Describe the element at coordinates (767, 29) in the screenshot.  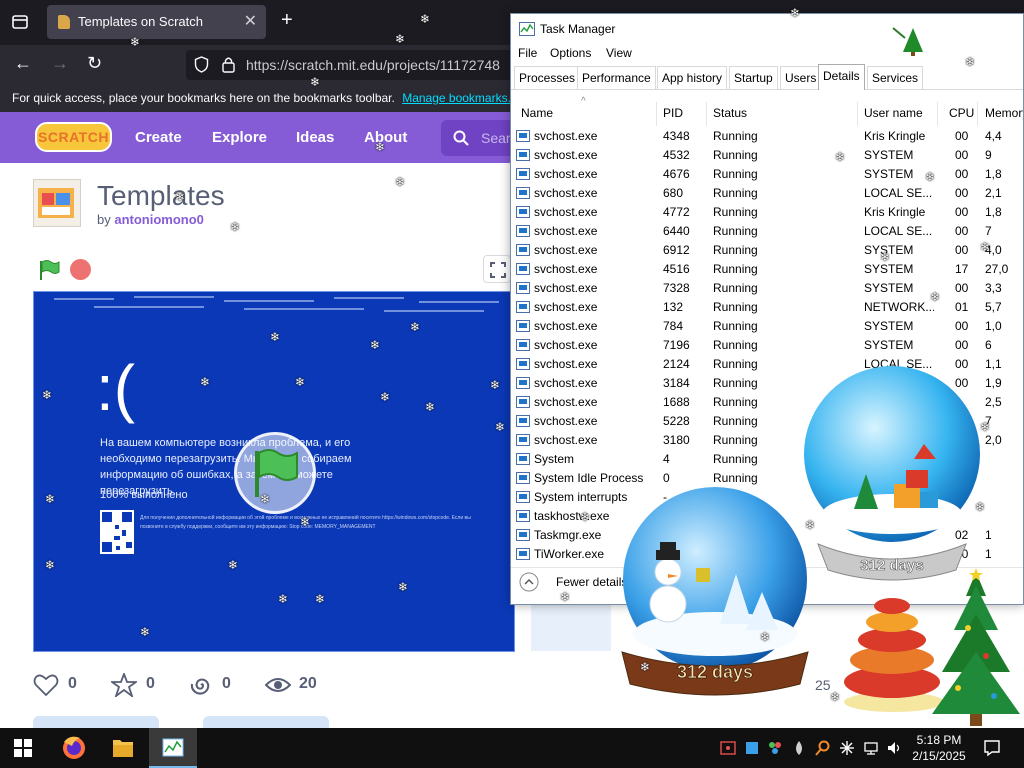
I see `task-manager-titlebar: Task Manager` at that location.